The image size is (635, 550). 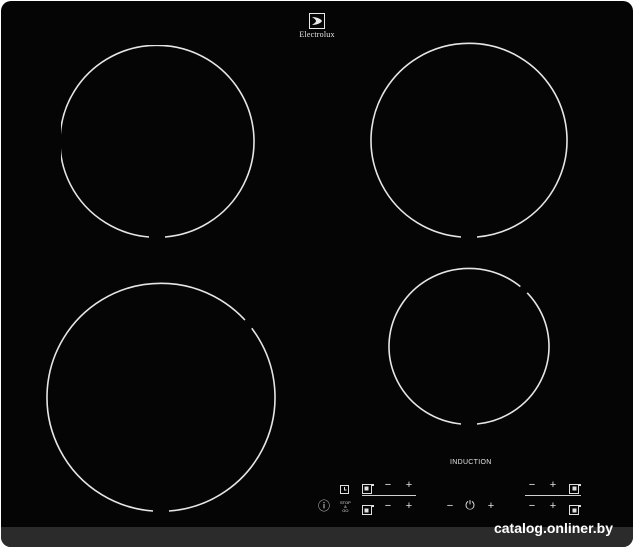 I want to click on watermark: catalog.onliner.by, so click(x=553, y=528).